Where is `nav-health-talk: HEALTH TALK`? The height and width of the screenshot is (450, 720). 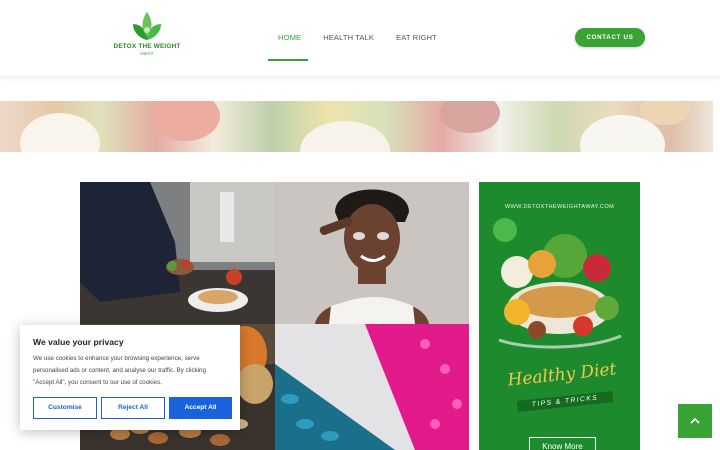
nav-health-talk: HEALTH TALK is located at coordinates (348, 46).